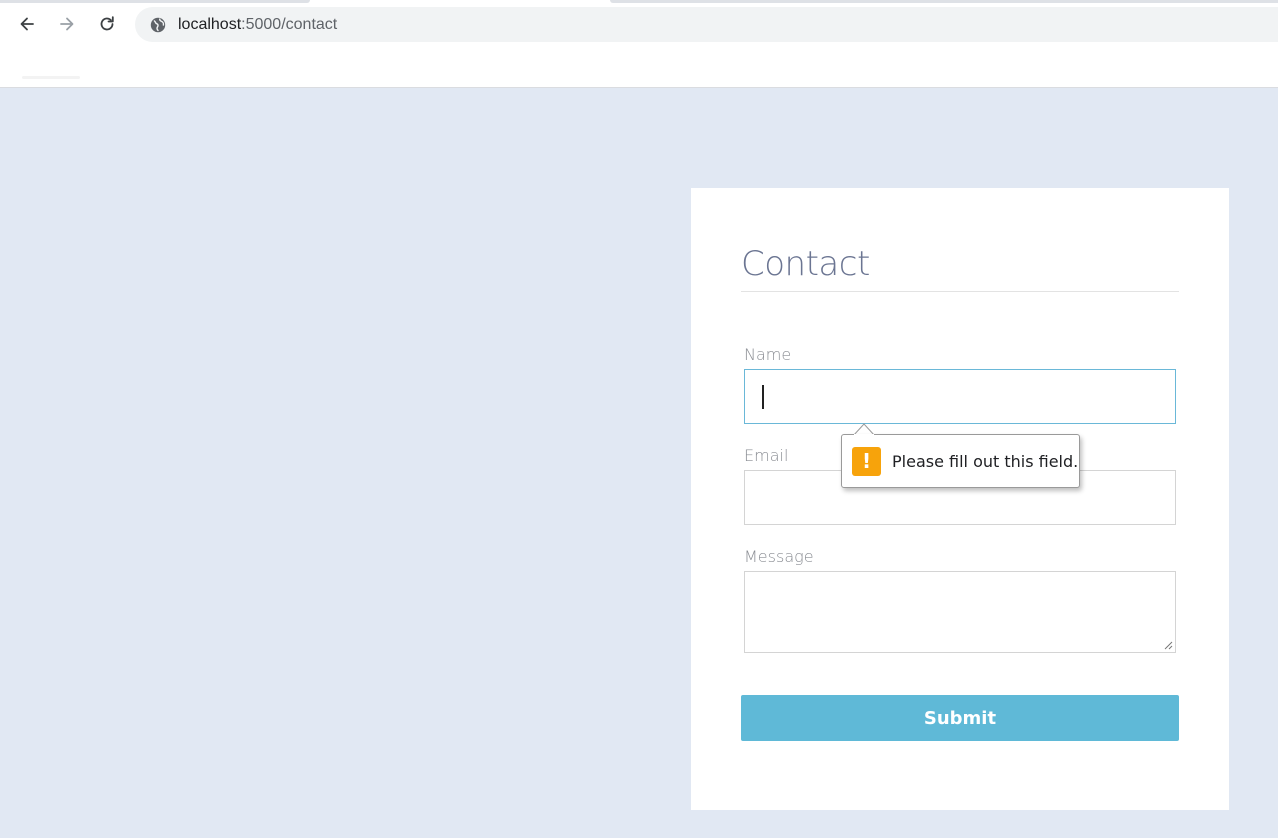 This screenshot has width=1278, height=838. I want to click on forward-button, so click(67, 24).